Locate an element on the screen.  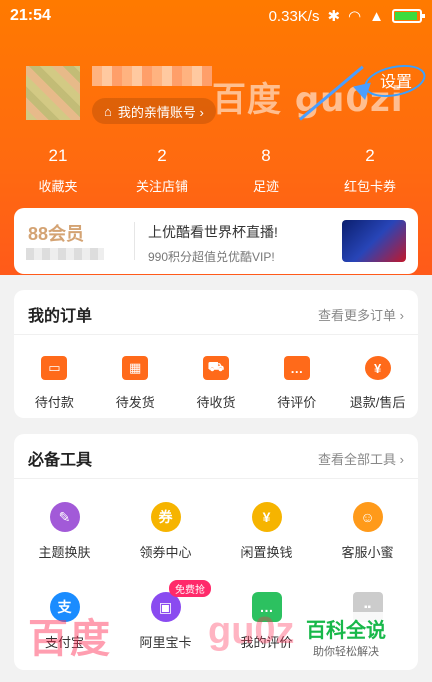
order-label: 退款/售后 is located at coordinates (377, 402).